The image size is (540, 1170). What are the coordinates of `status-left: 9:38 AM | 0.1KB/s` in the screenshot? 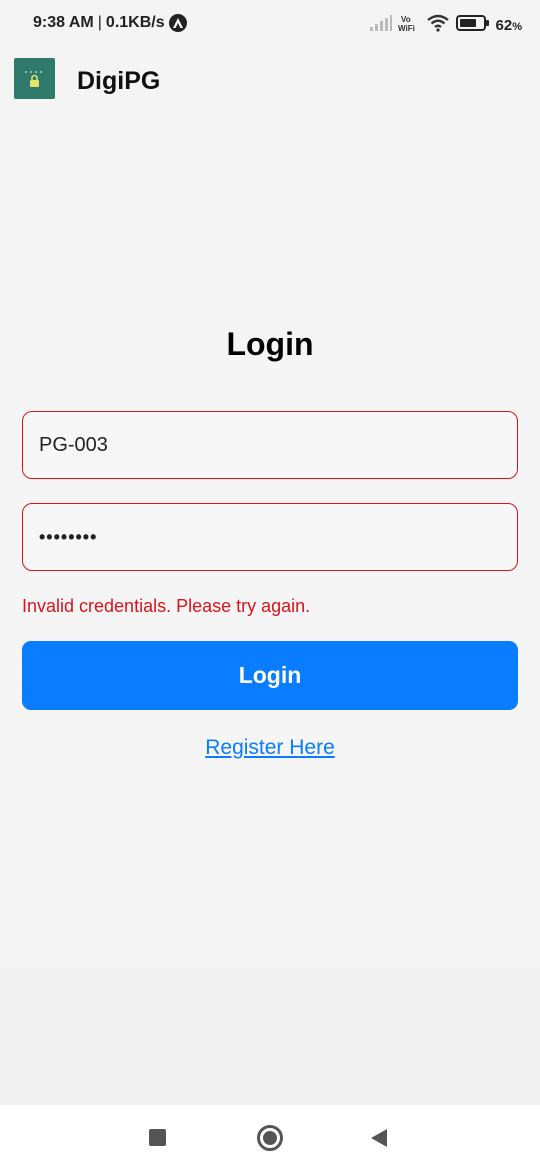 It's located at (110, 23).